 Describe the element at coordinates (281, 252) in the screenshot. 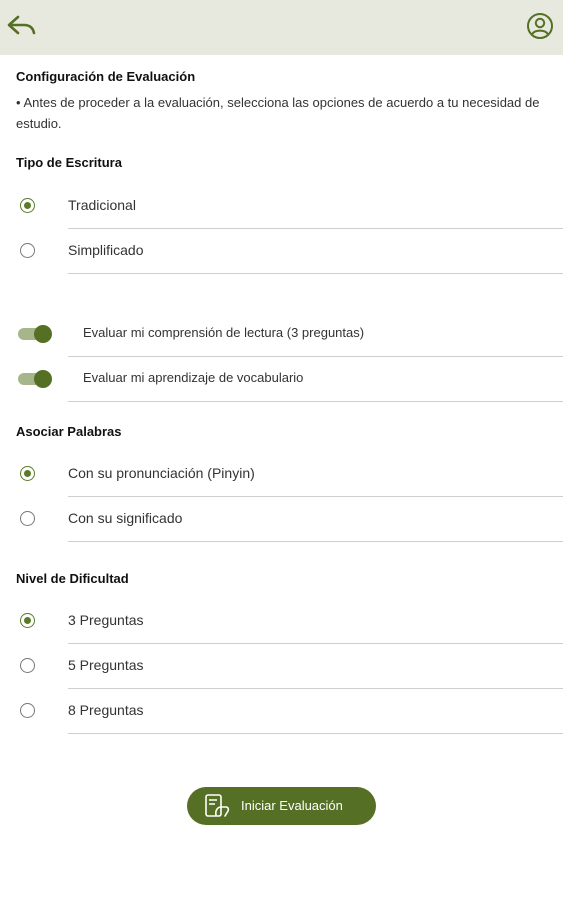

I see `writing-option-simplified: Simplificado` at that location.